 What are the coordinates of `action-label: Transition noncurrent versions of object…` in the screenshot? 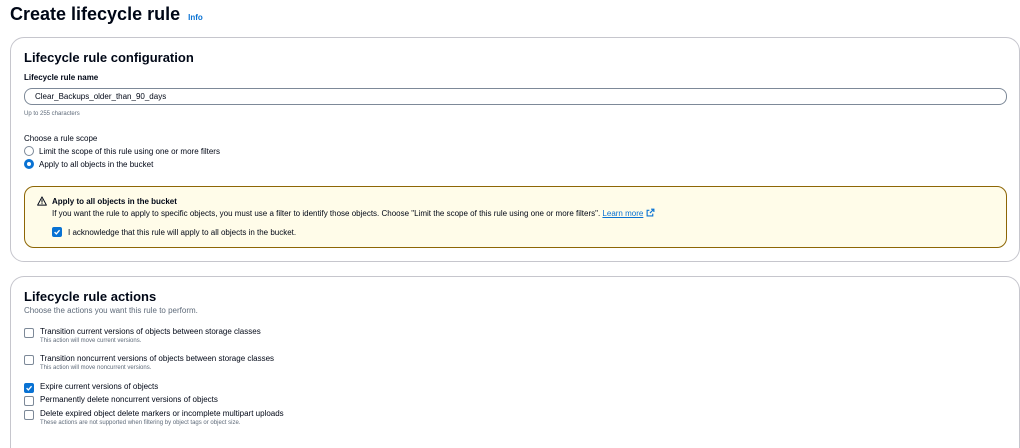 It's located at (157, 358).